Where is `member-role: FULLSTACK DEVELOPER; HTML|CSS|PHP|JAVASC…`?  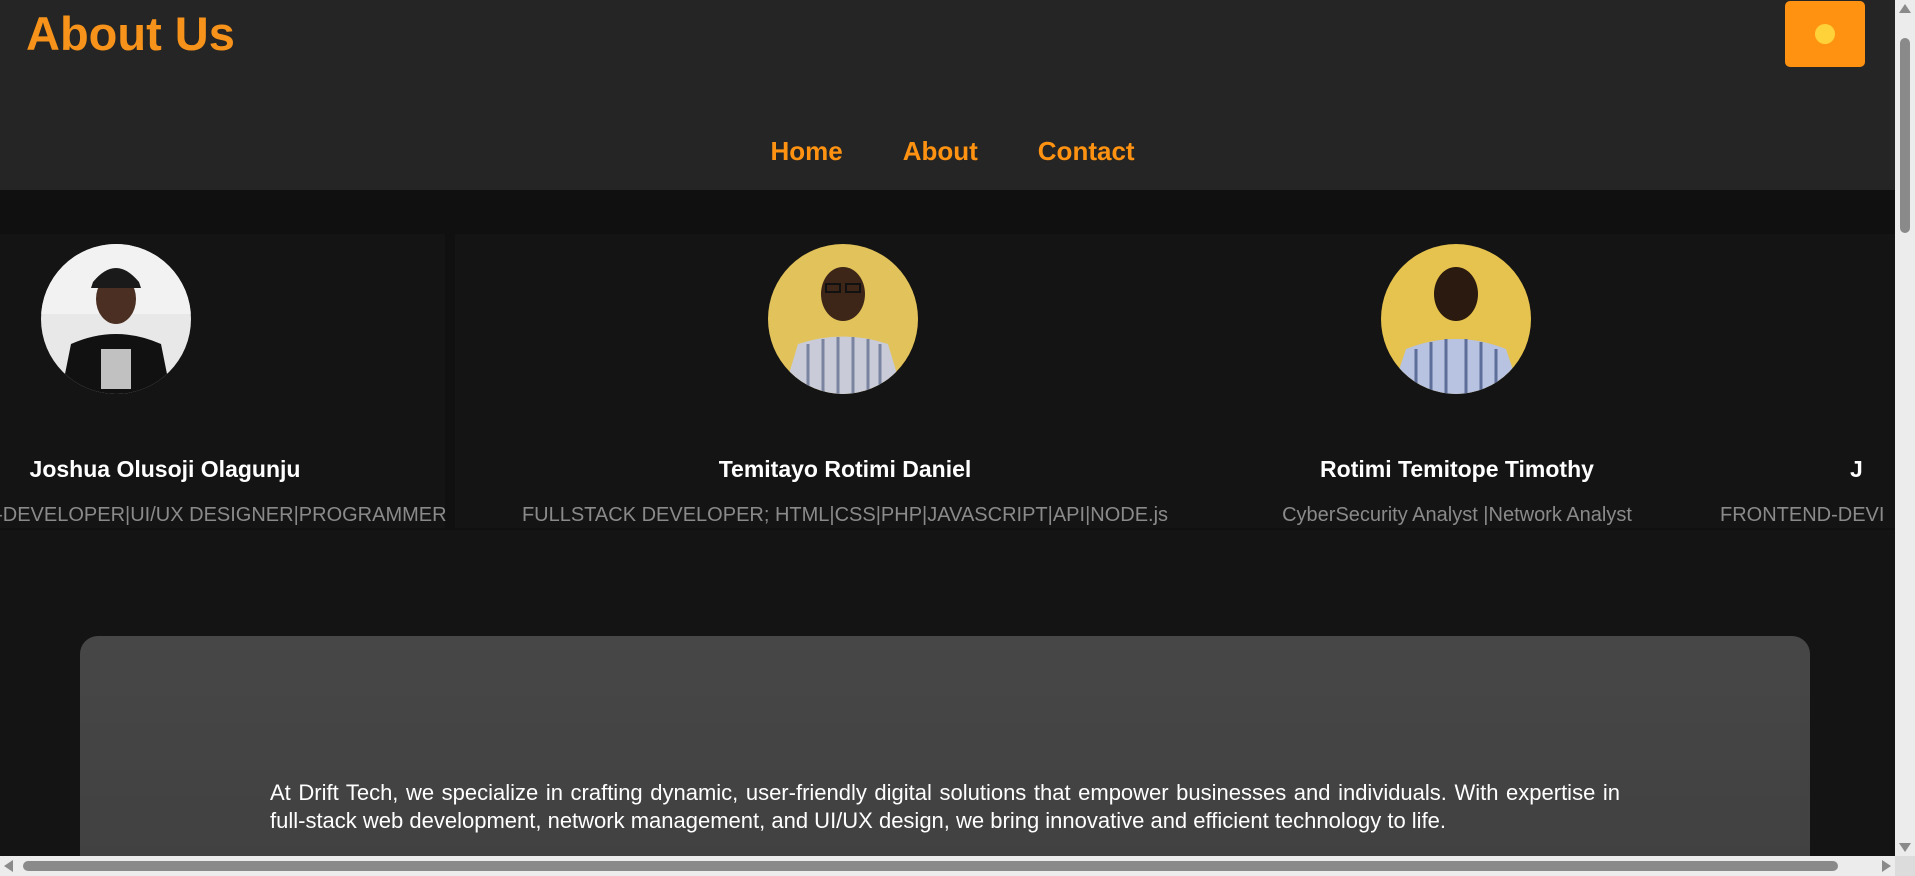 member-role: FULLSTACK DEVELOPER; HTML|CSS|PHP|JAVASC… is located at coordinates (845, 515).